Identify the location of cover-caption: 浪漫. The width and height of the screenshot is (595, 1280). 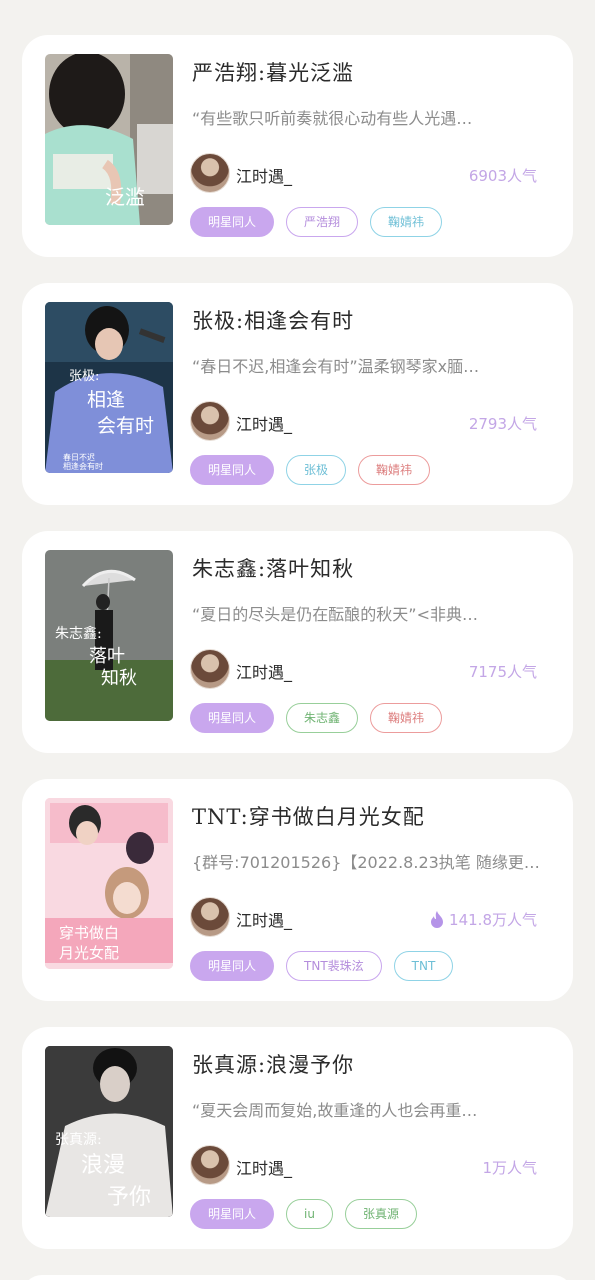
(103, 1165).